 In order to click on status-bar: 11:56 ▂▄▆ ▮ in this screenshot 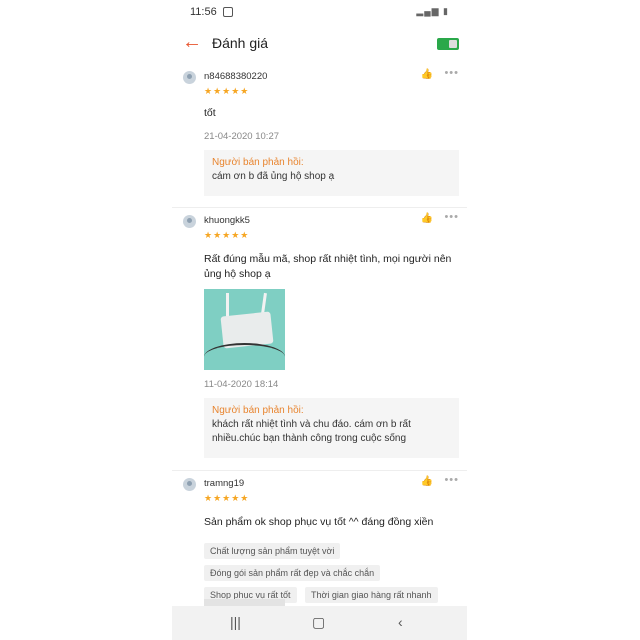, I will do `click(319, 12)`.